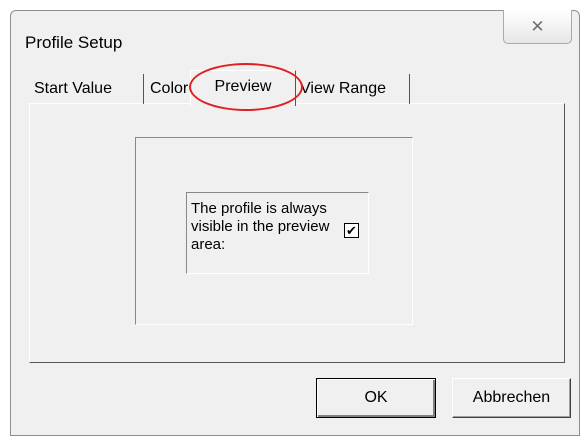 The image size is (584, 436). I want to click on ok-button-label: OK, so click(376, 397).